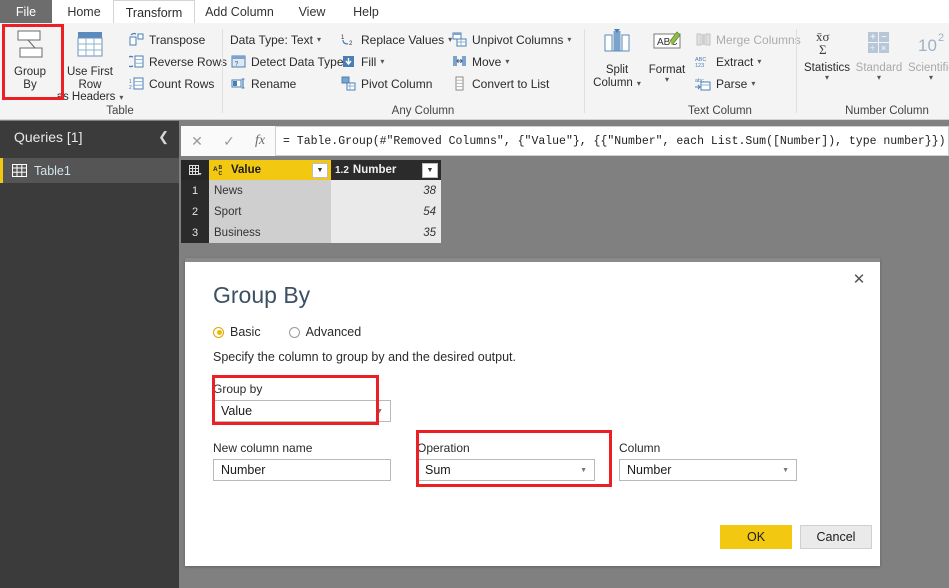  What do you see at coordinates (270, 211) in the screenshot?
I see `cell-value: Sport` at bounding box center [270, 211].